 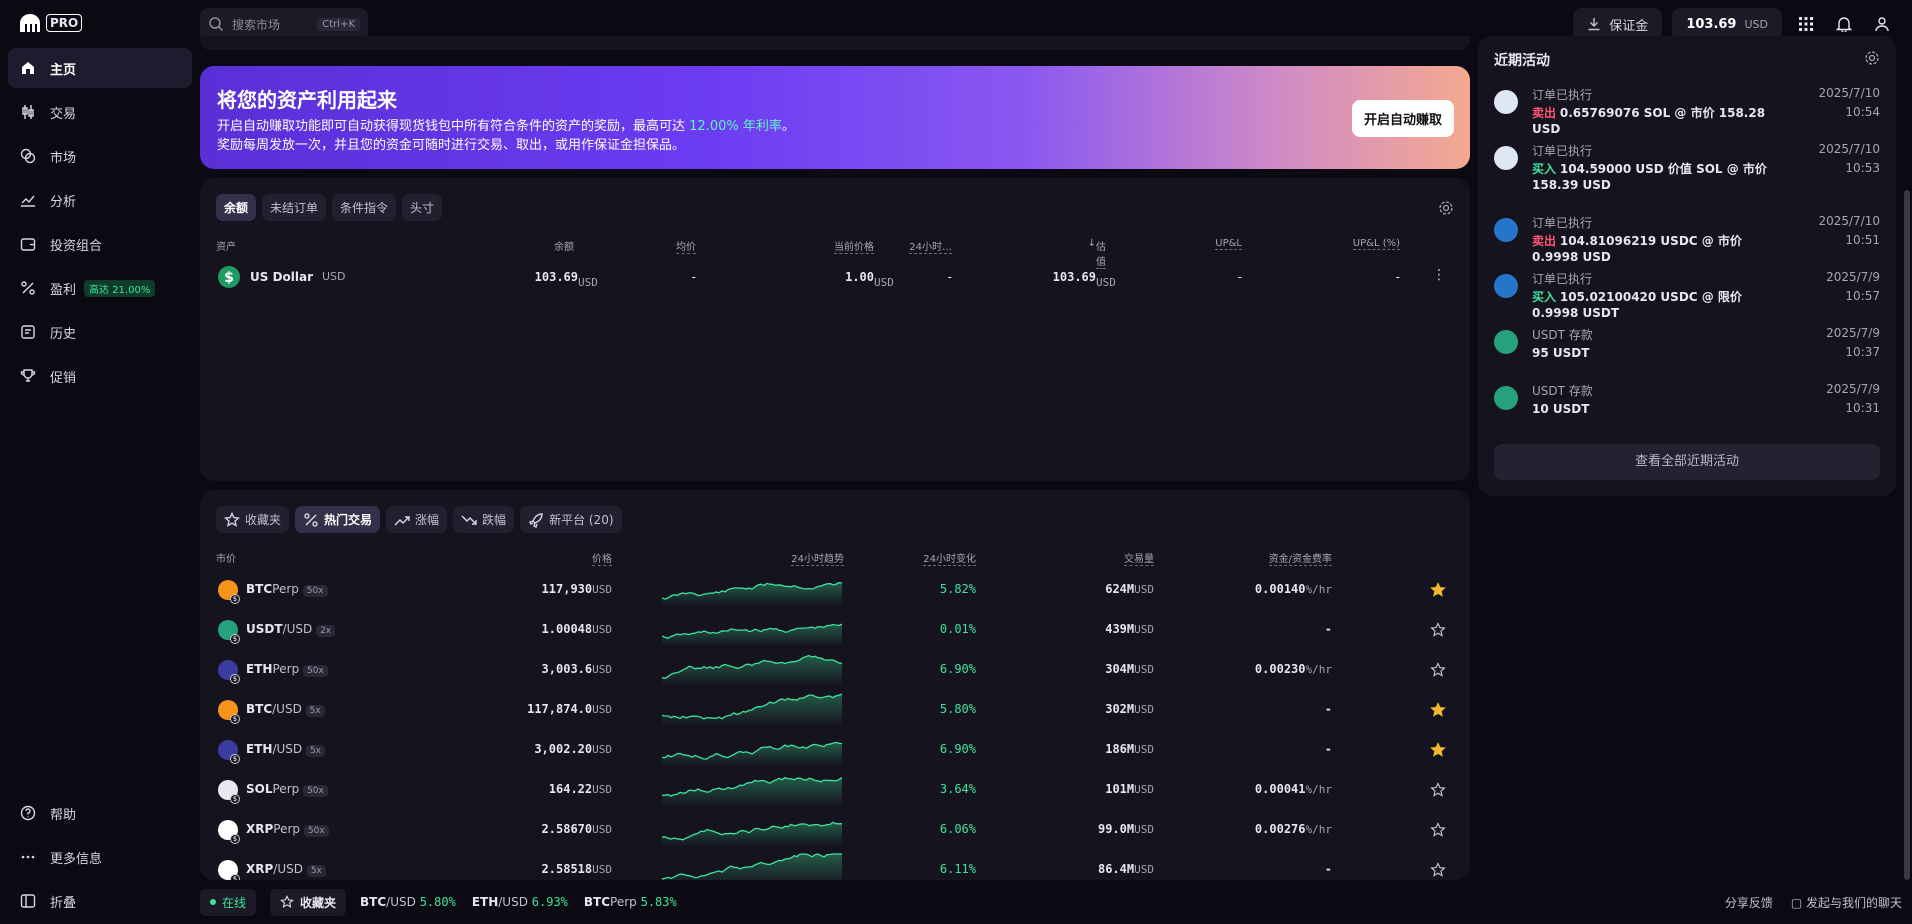 I want to click on sidebar-item-1: 交易, so click(x=100, y=112).